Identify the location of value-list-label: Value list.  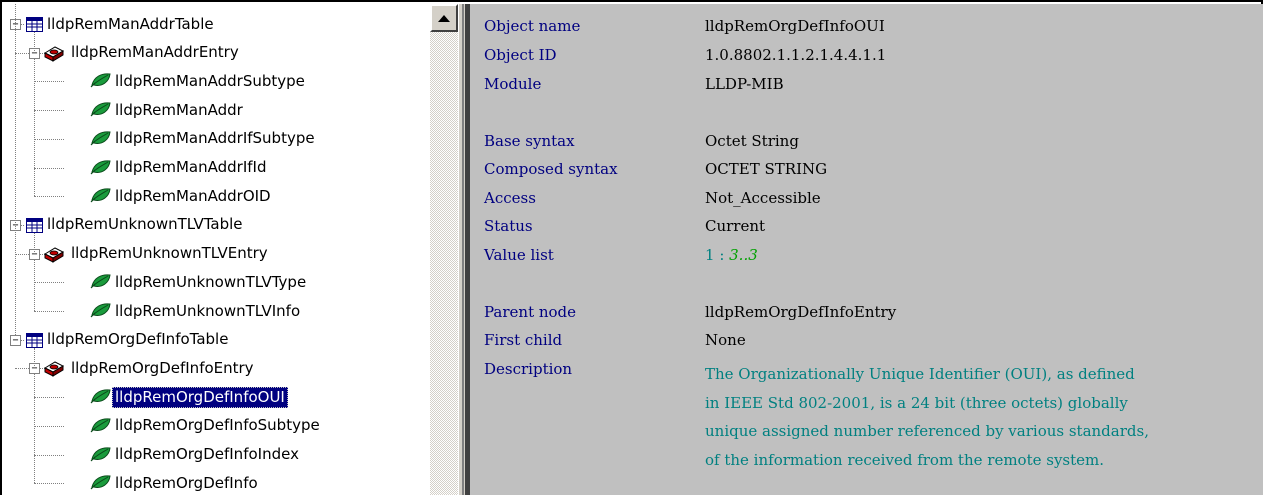
(519, 255).